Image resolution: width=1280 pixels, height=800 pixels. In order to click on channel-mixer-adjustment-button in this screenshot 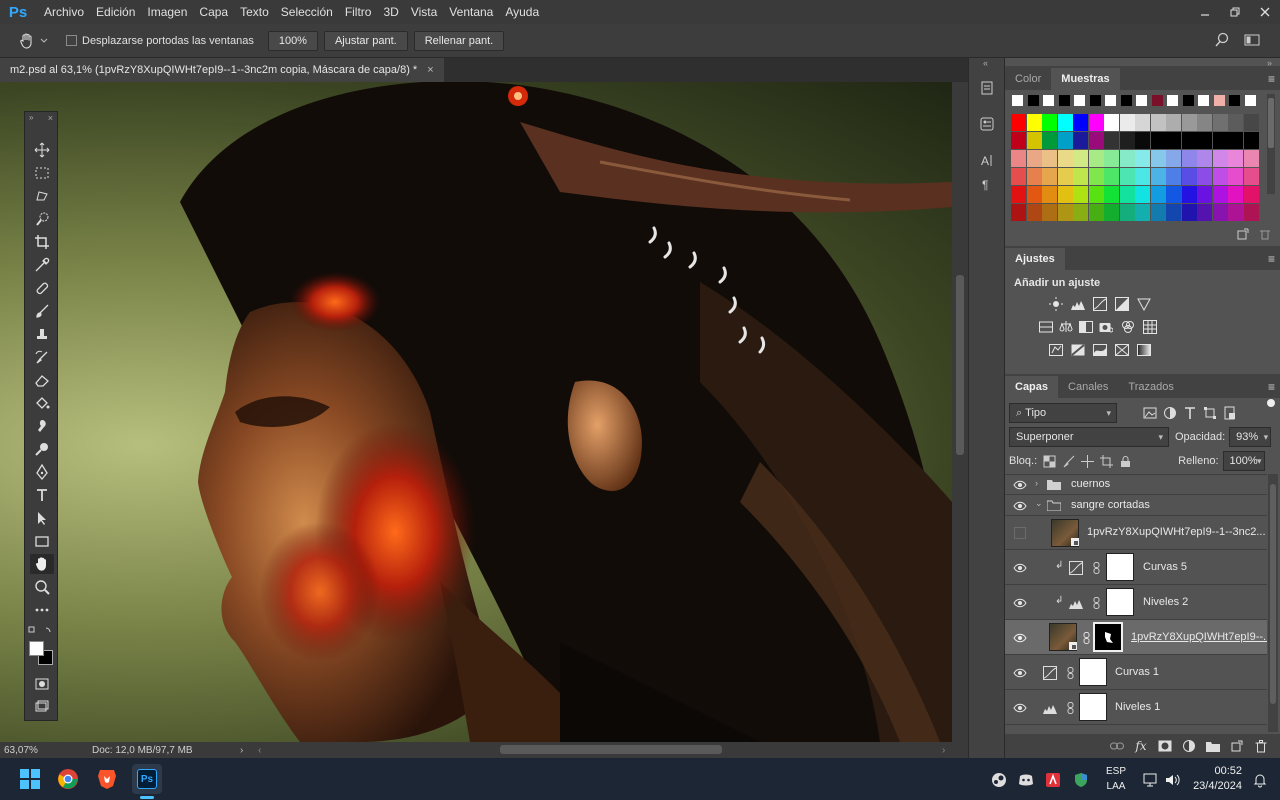, I will do `click(1128, 327)`.